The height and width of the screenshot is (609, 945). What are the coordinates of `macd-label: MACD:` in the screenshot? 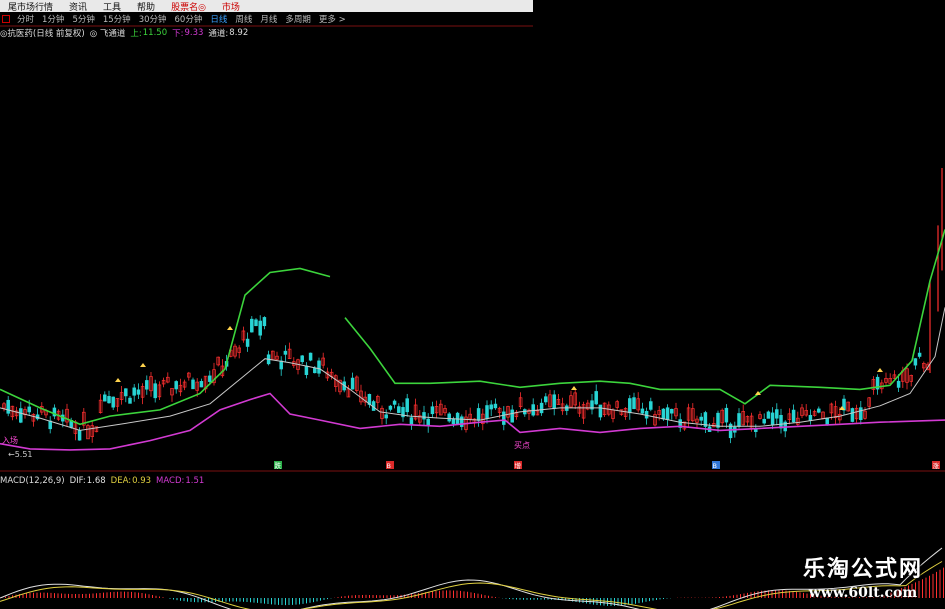 It's located at (170, 480).